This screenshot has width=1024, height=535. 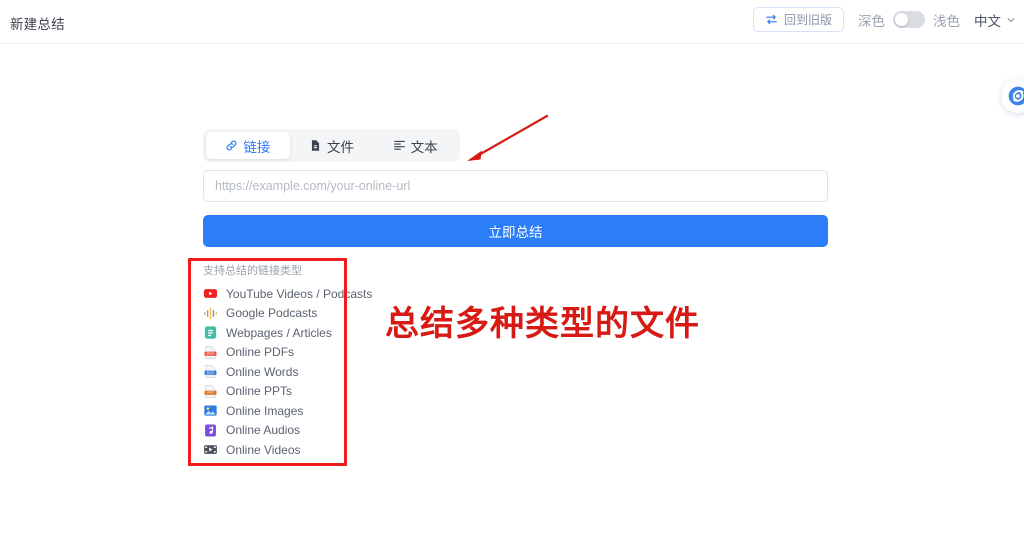 I want to click on list-item: PDF Online PDFs, so click(x=273, y=353).